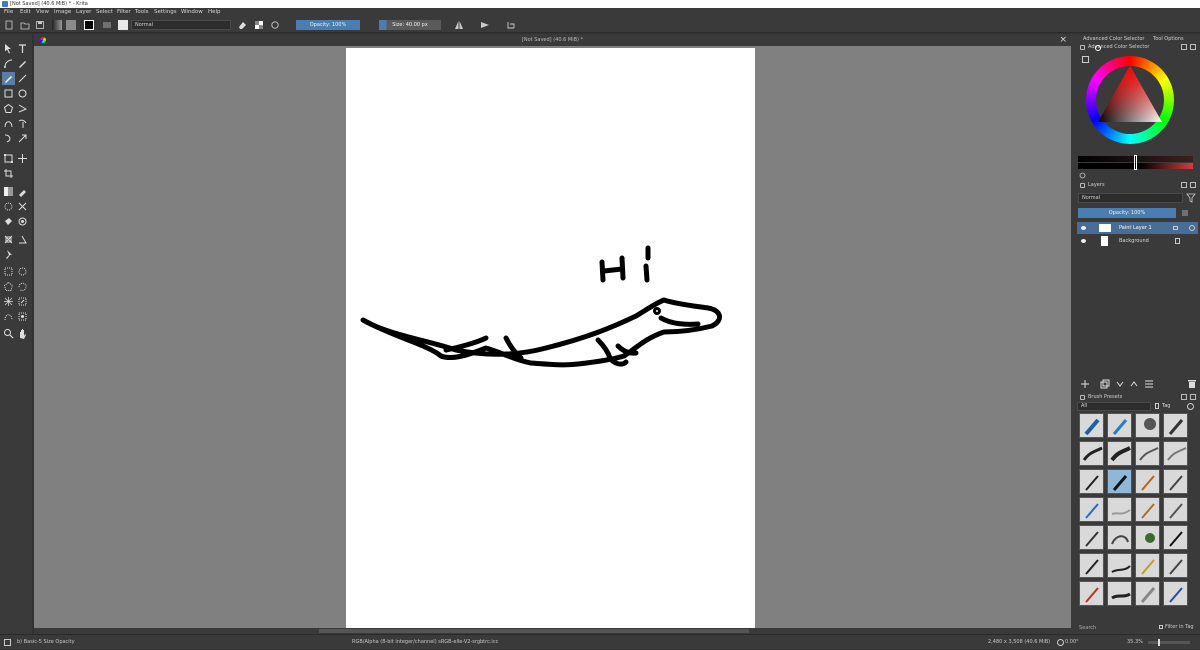 Image resolution: width=1200 pixels, height=650 pixels. I want to click on alpha-lock-icon, so click(1175, 228).